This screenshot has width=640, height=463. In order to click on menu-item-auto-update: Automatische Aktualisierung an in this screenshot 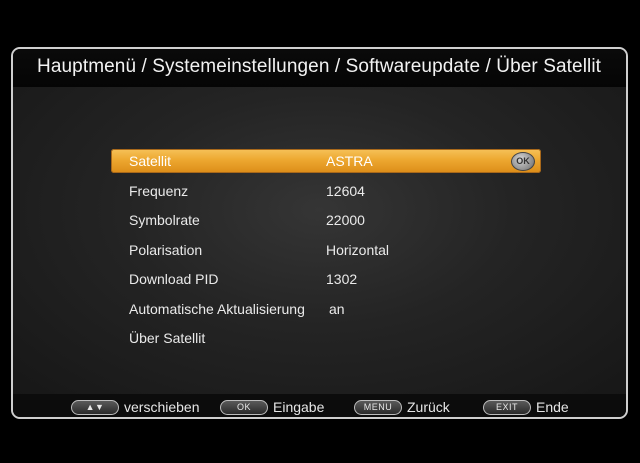, I will do `click(326, 309)`.